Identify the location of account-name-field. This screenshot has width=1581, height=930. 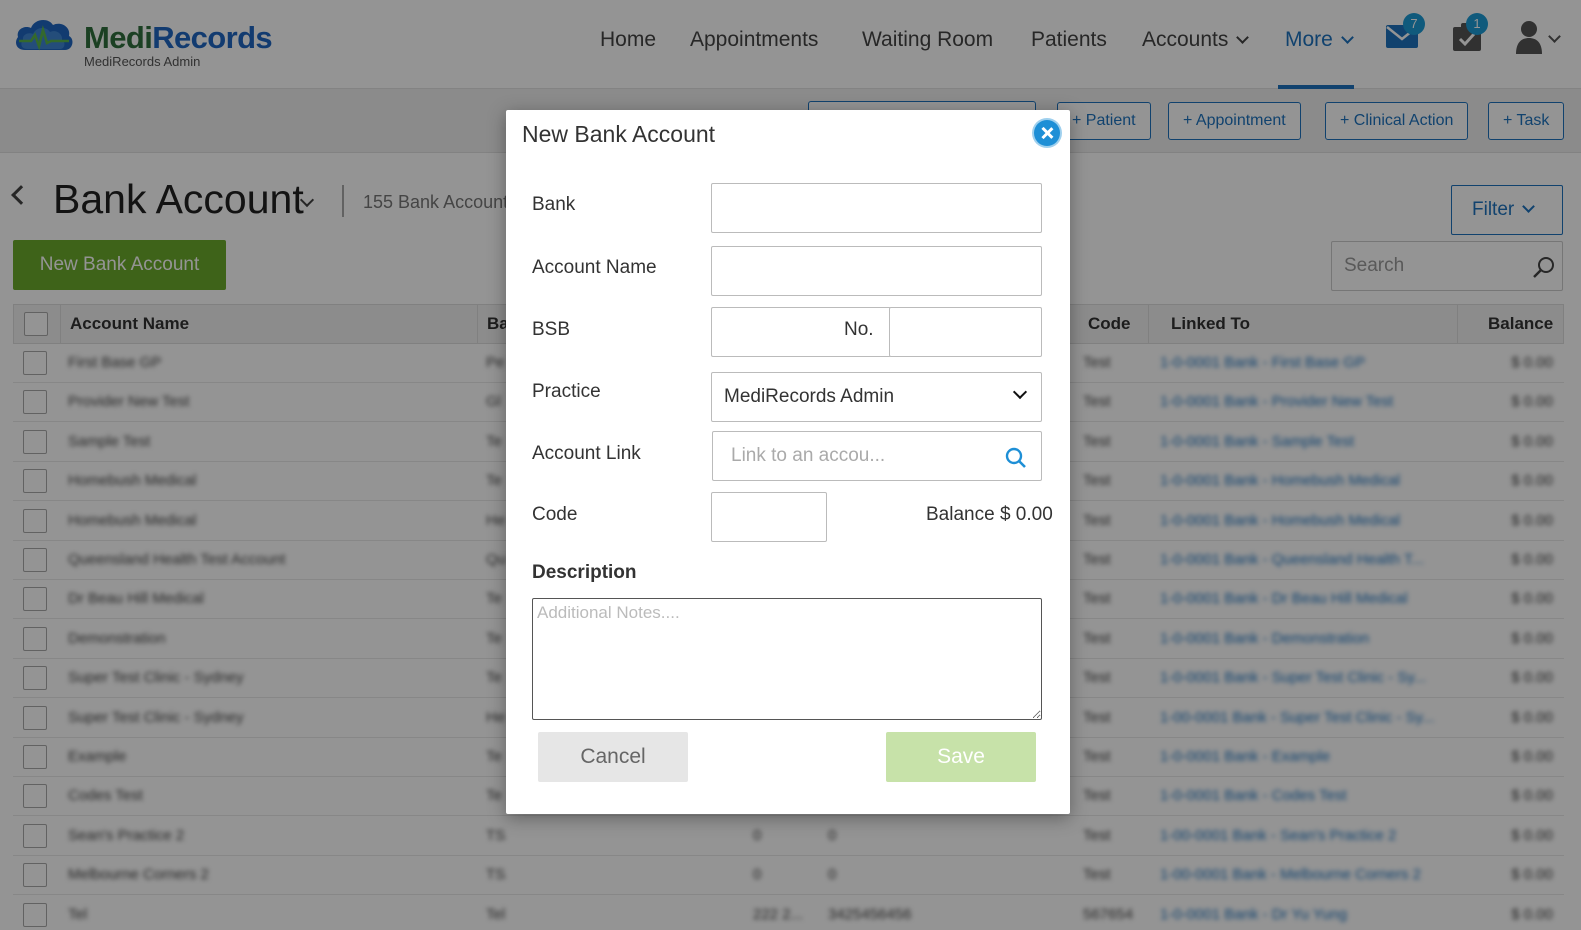
(876, 271).